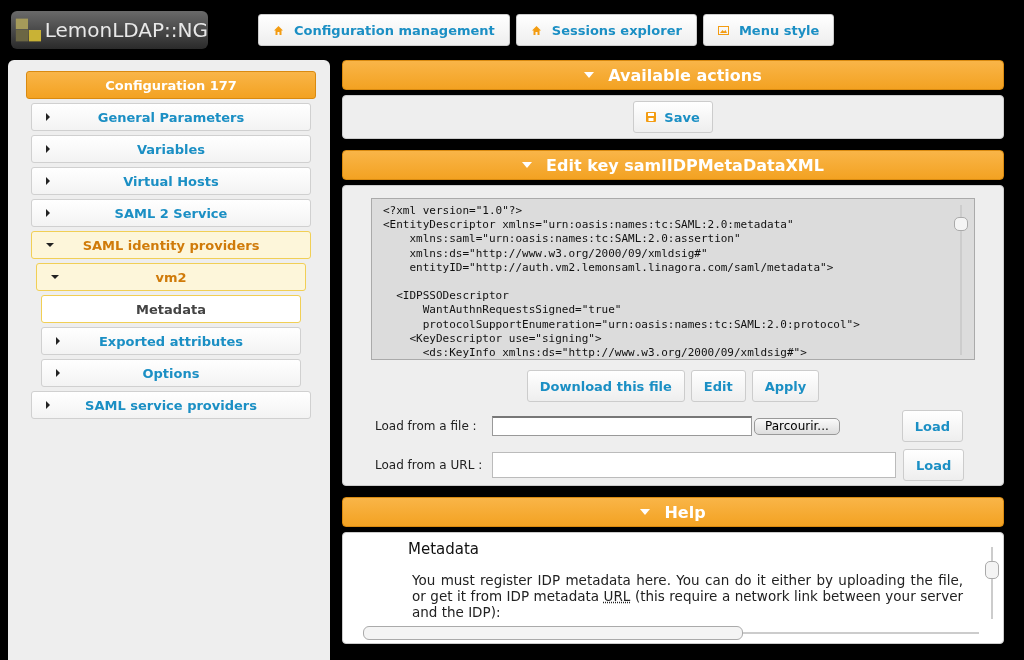 Image resolution: width=1024 pixels, height=660 pixels. What do you see at coordinates (673, 117) in the screenshot?
I see `save-button: Save` at bounding box center [673, 117].